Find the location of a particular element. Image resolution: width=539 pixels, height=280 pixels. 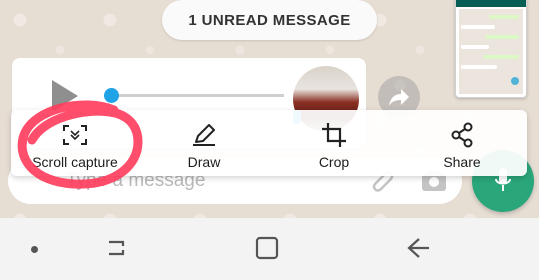

share-icon is located at coordinates (462, 135).